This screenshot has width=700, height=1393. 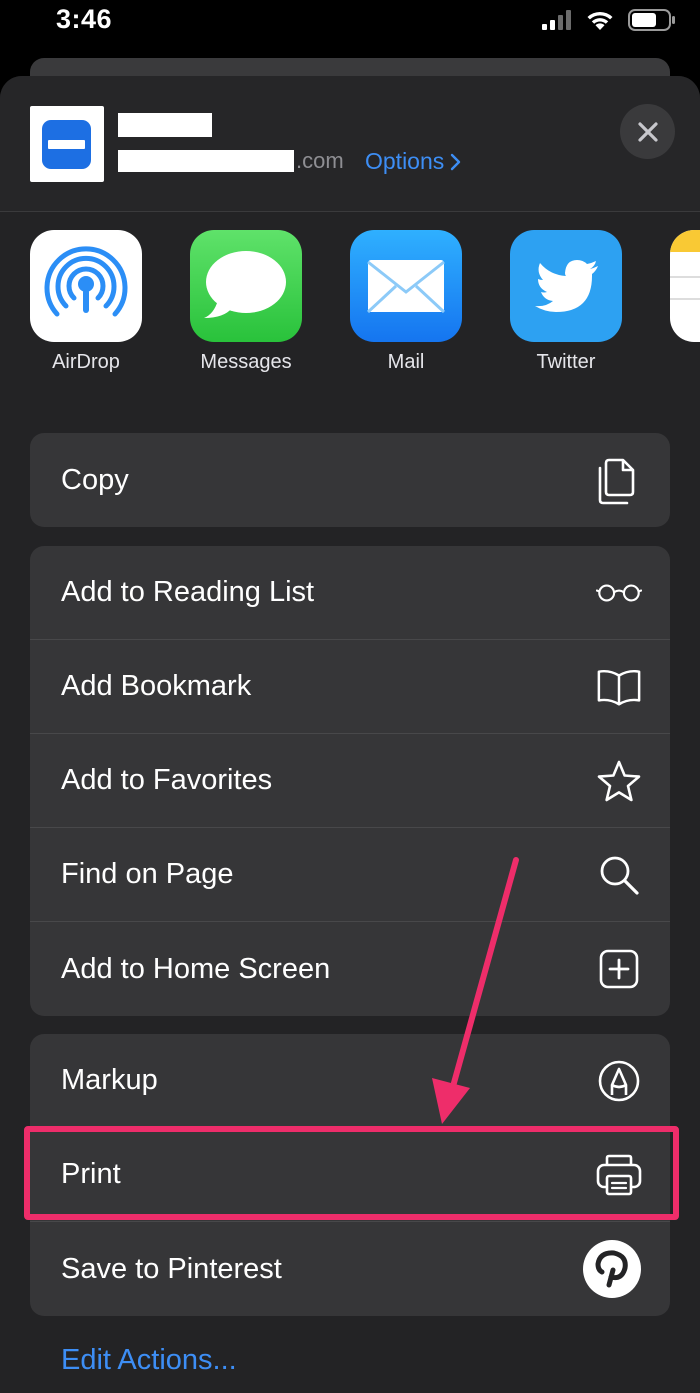 I want to click on action-label: Find on Page, so click(x=147, y=874).